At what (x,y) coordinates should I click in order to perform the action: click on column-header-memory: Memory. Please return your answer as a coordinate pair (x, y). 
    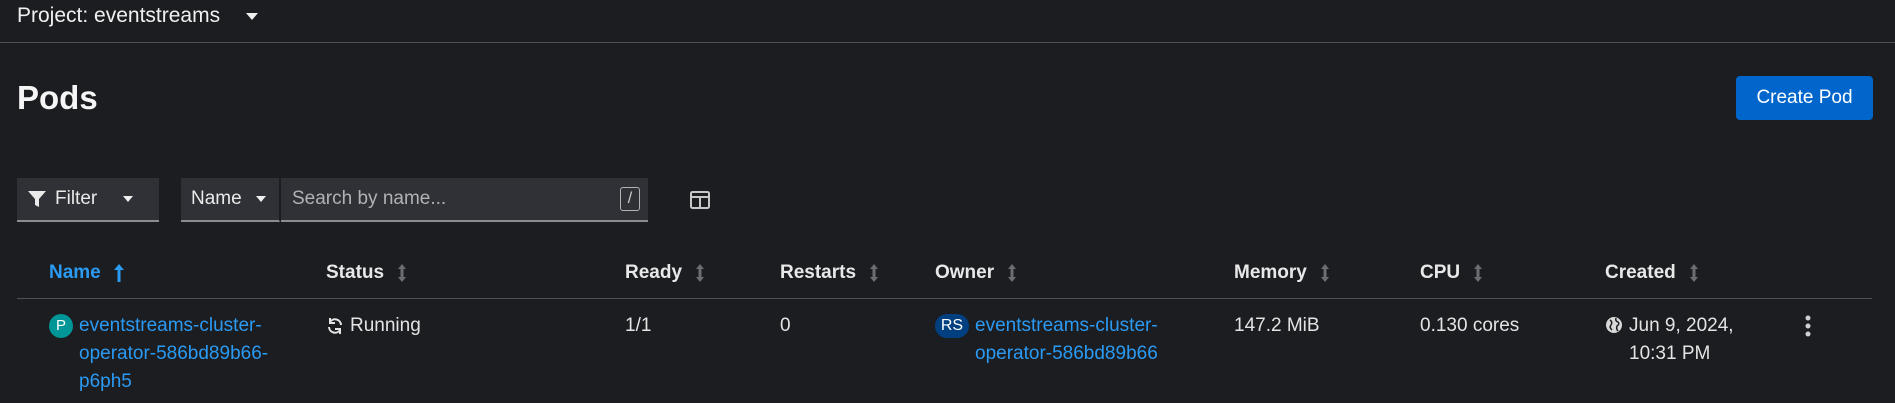
    Looking at the image, I should click on (1282, 273).